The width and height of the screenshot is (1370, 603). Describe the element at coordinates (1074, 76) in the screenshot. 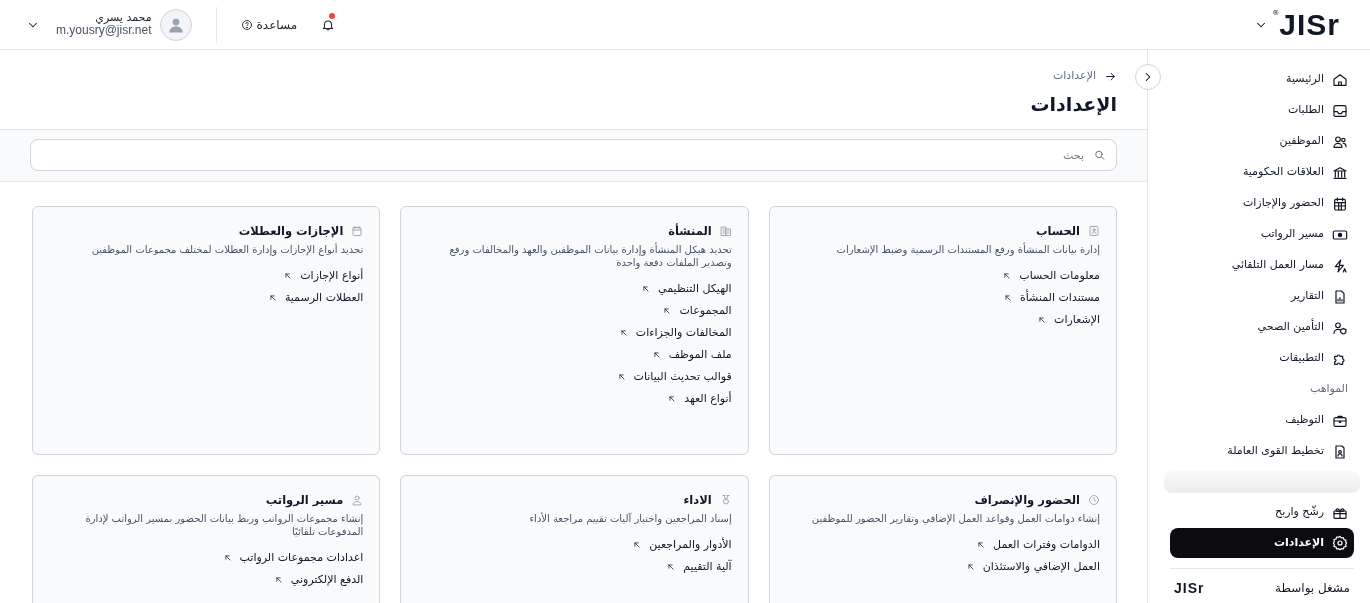

I see `breadcrumb-link: الإعدادات` at that location.